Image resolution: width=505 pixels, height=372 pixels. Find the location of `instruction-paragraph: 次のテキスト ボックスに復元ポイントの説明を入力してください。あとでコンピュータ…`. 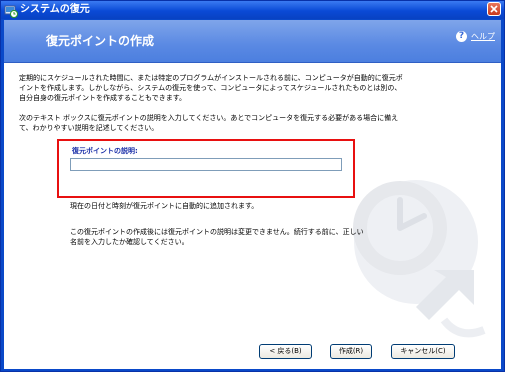

instruction-paragraph: 次のテキスト ボックスに復元ポイントの説明を入力してください。あとでコンピュータ… is located at coordinates (209, 123).